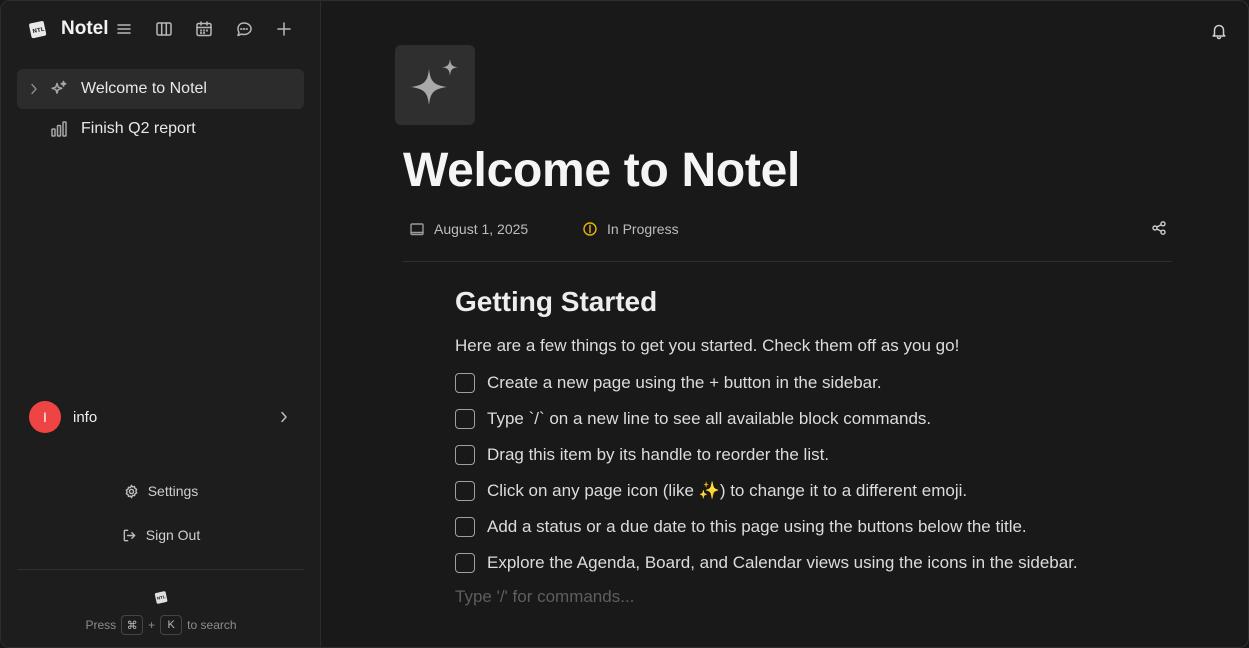 This screenshot has height=648, width=1249. Describe the element at coordinates (244, 29) in the screenshot. I see `chat-icon` at that location.